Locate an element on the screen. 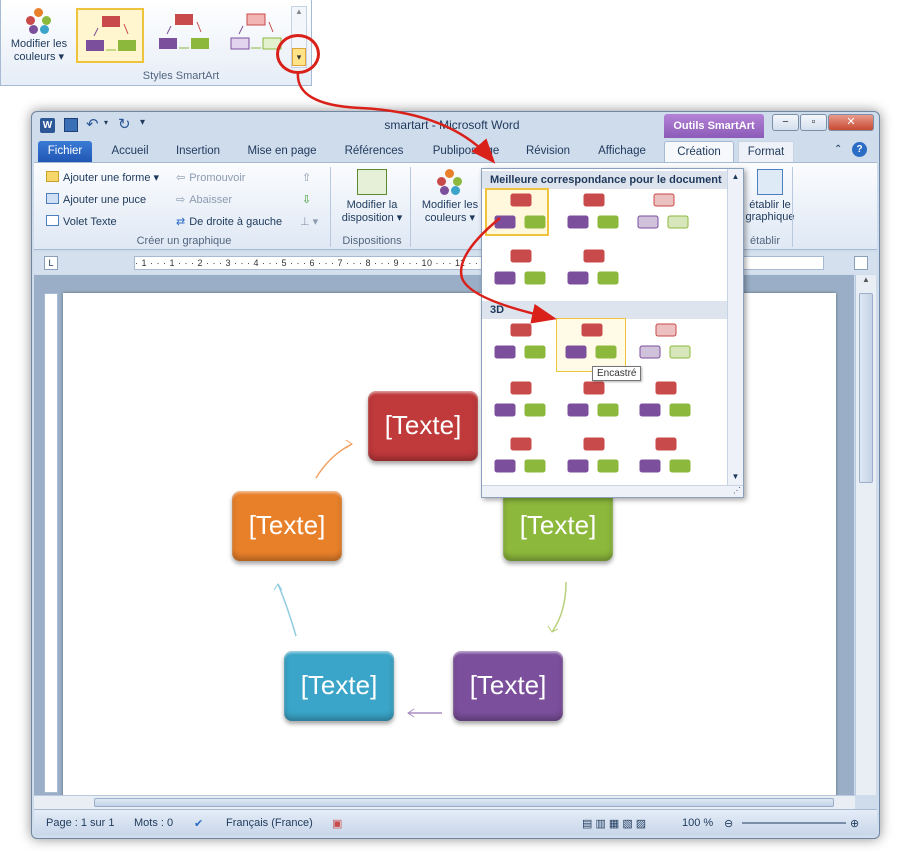  style-tooltip: Encastré is located at coordinates (617, 373).